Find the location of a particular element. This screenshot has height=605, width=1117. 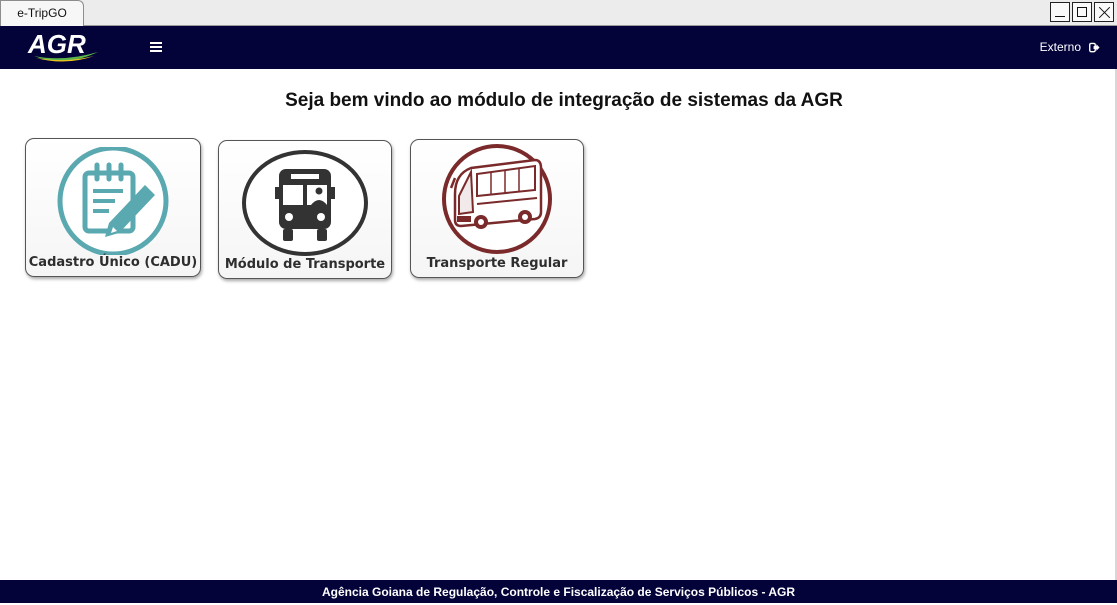

bus-side-icon is located at coordinates (497, 199).